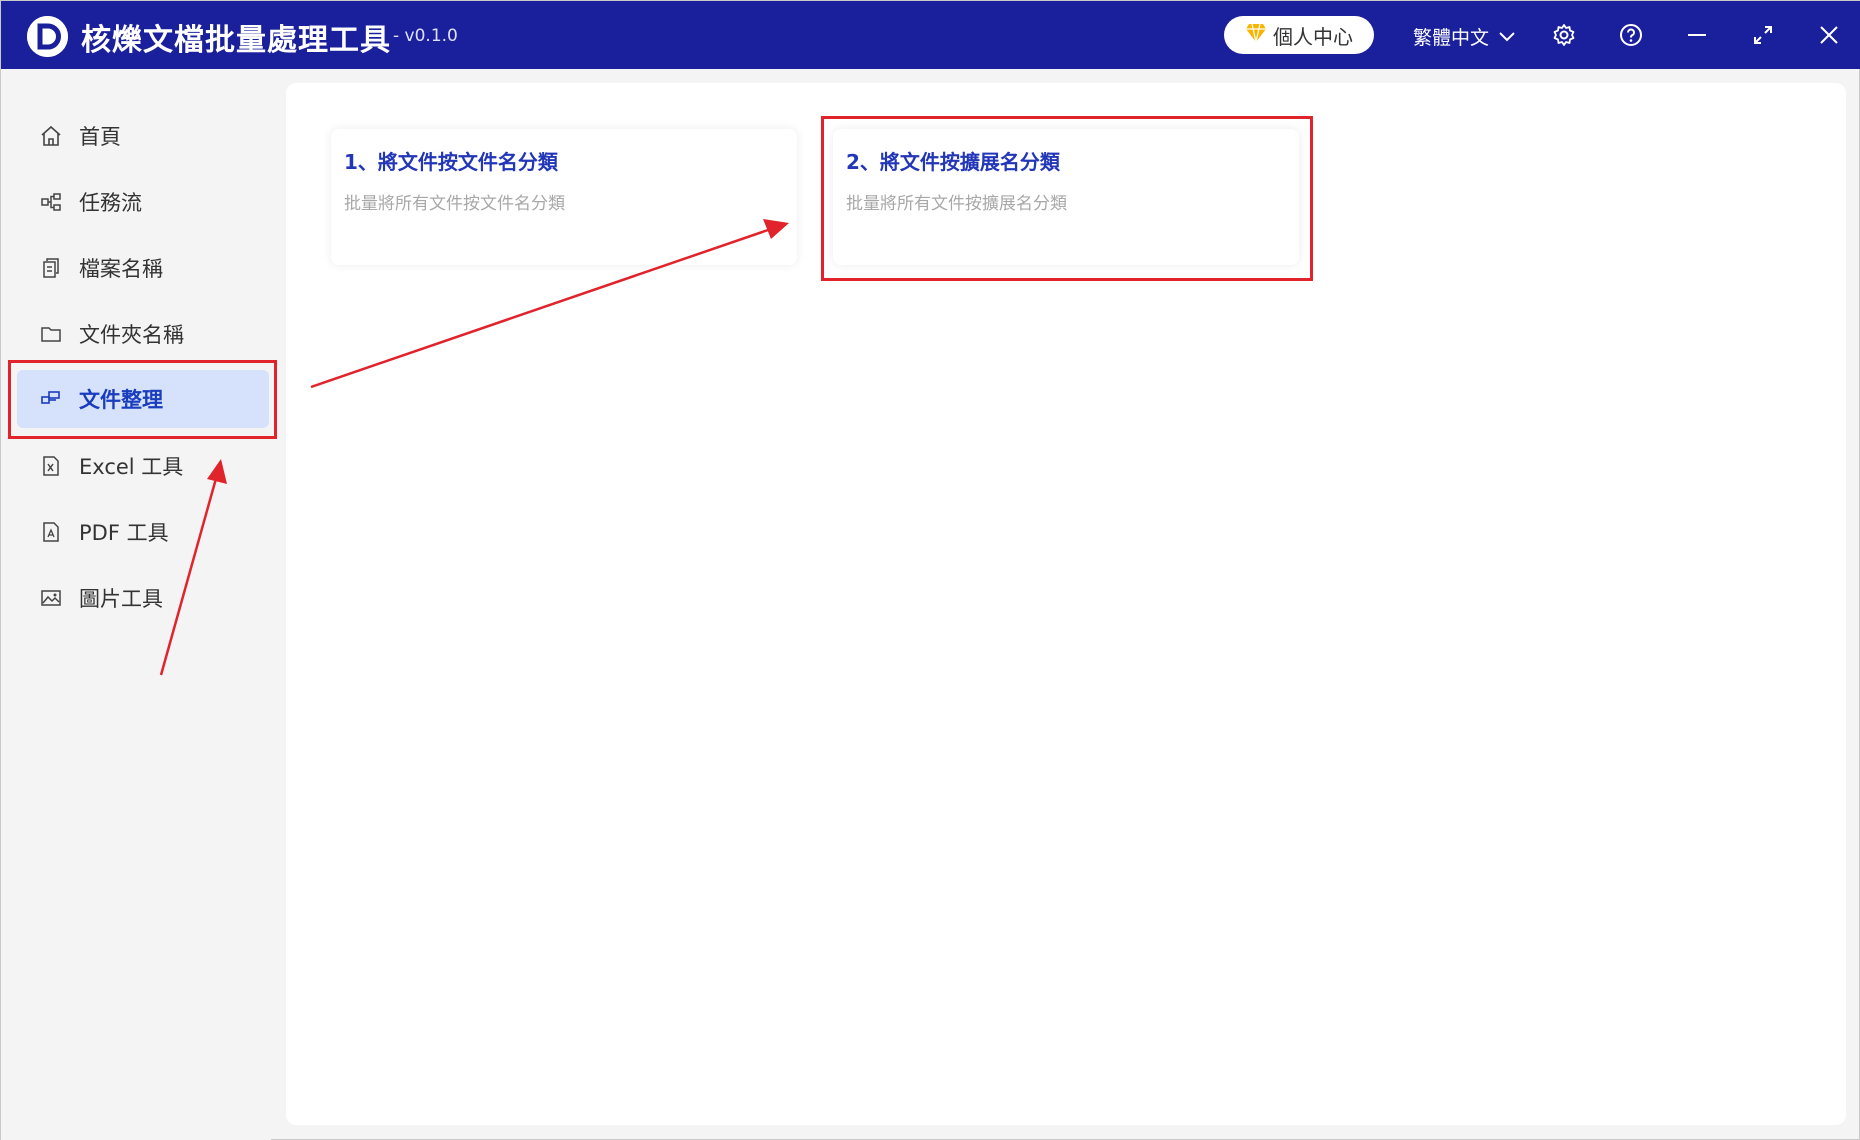 This screenshot has width=1860, height=1140. I want to click on sidebar-item-label: PDF 工具, so click(124, 533).